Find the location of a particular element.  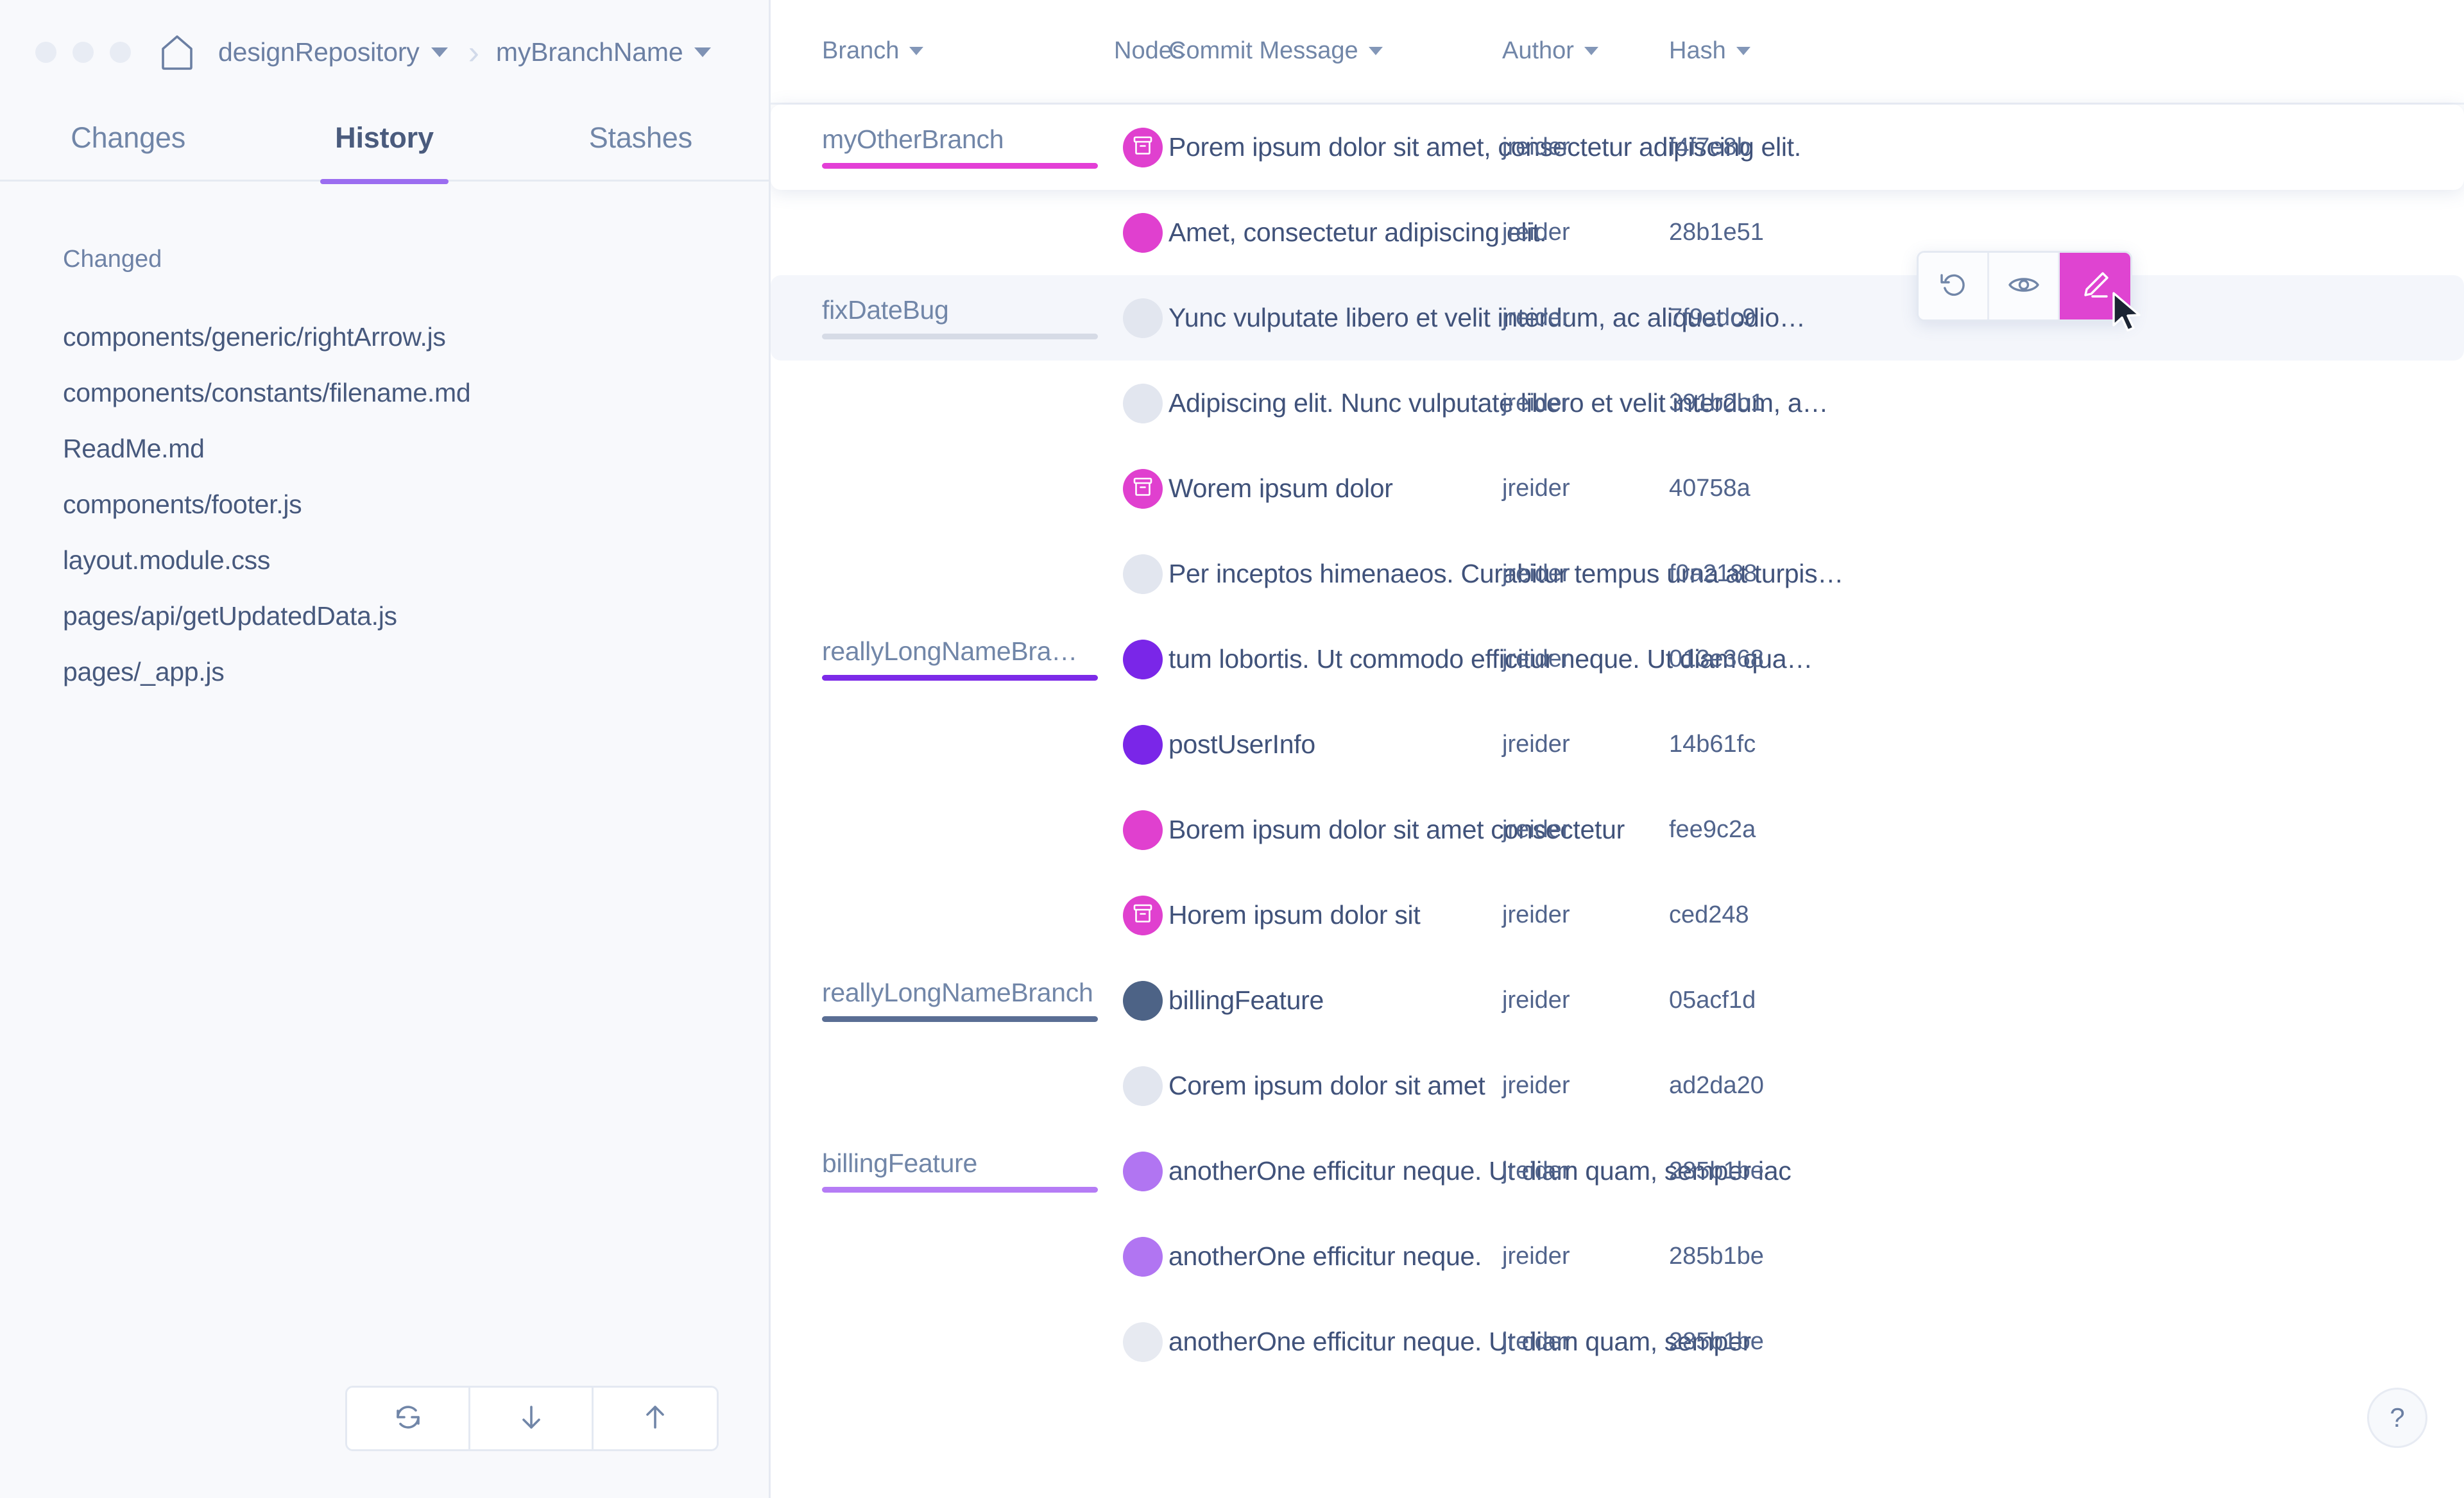

sidebar-tabs: Changes History Stashes is located at coordinates (385, 143).